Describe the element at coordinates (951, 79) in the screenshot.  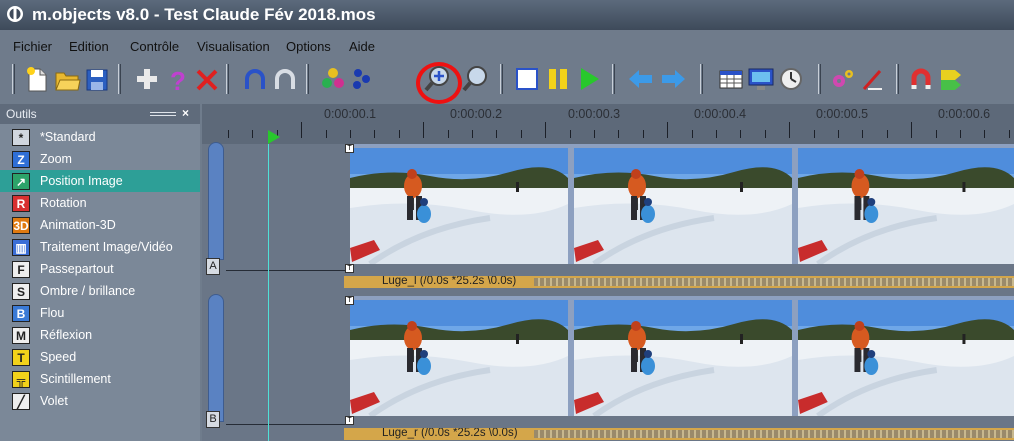
I see `marker-icon` at that location.